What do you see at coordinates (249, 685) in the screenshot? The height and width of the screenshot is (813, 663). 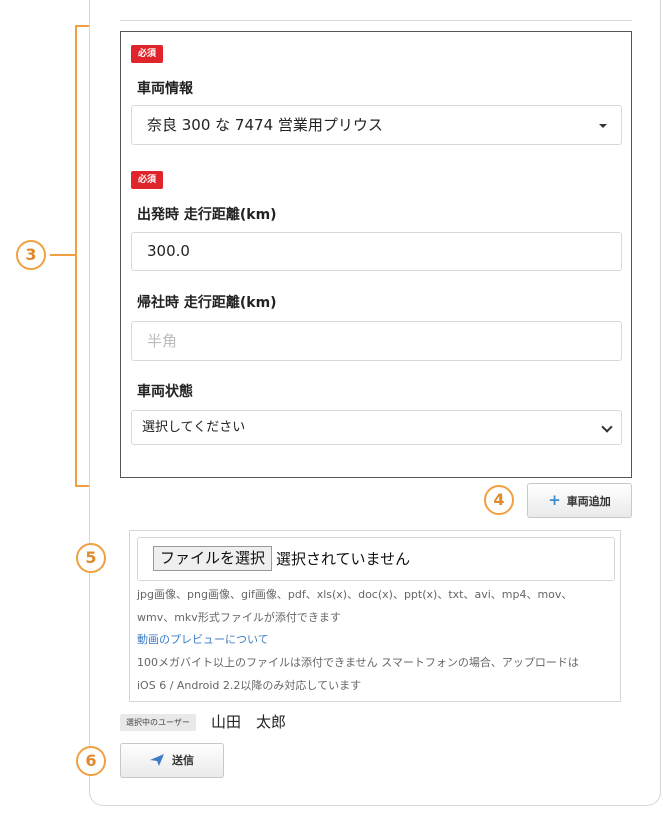 I see `file-note-support: iOS 6 / Android 2.2以降のみ対応しています` at bounding box center [249, 685].